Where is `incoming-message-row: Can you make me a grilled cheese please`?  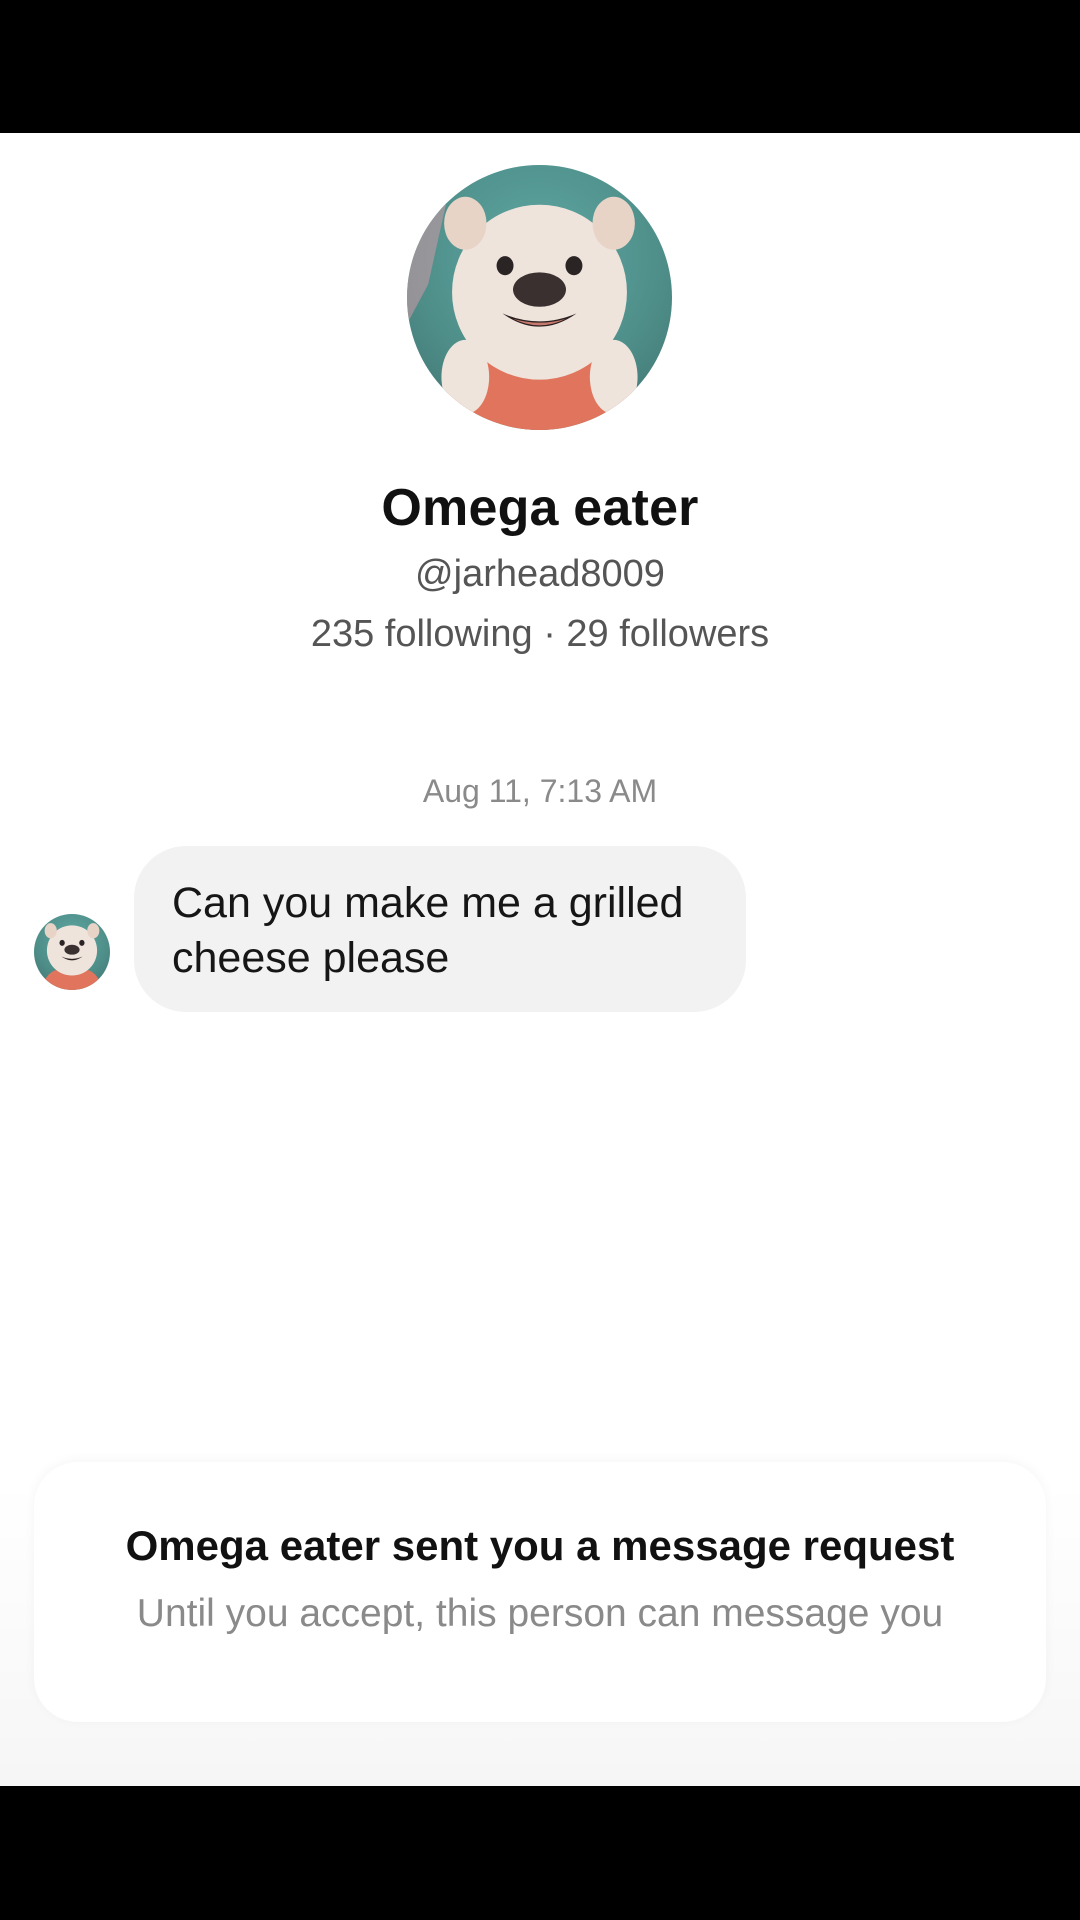 incoming-message-row: Can you make me a grilled cheese please is located at coordinates (540, 931).